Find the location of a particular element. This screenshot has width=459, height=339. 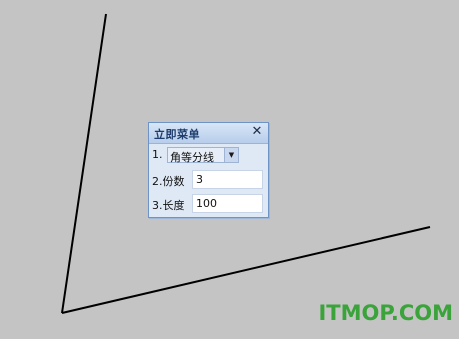

row-label-2: 2.份数 is located at coordinates (168, 181).